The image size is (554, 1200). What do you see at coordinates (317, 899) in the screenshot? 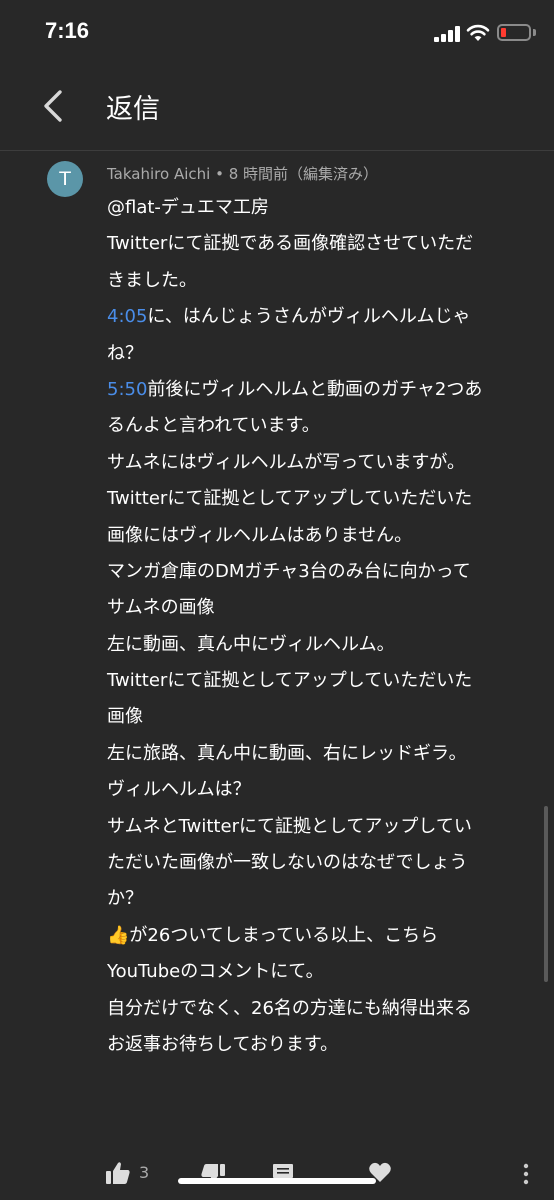
I see `comment-line: か？` at bounding box center [317, 899].